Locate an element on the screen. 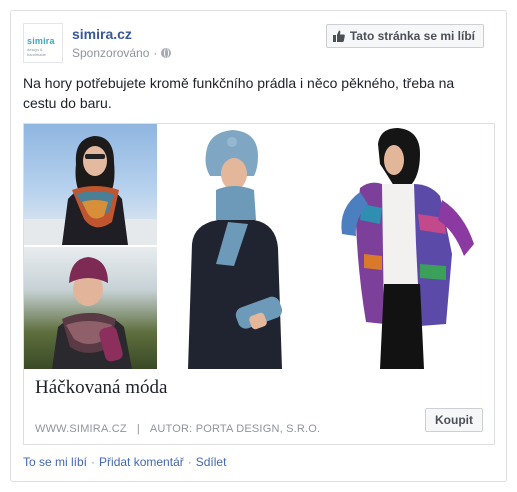  post-actions: To se mi líbí · Přidat komentář · Sdílet is located at coordinates (124, 462).